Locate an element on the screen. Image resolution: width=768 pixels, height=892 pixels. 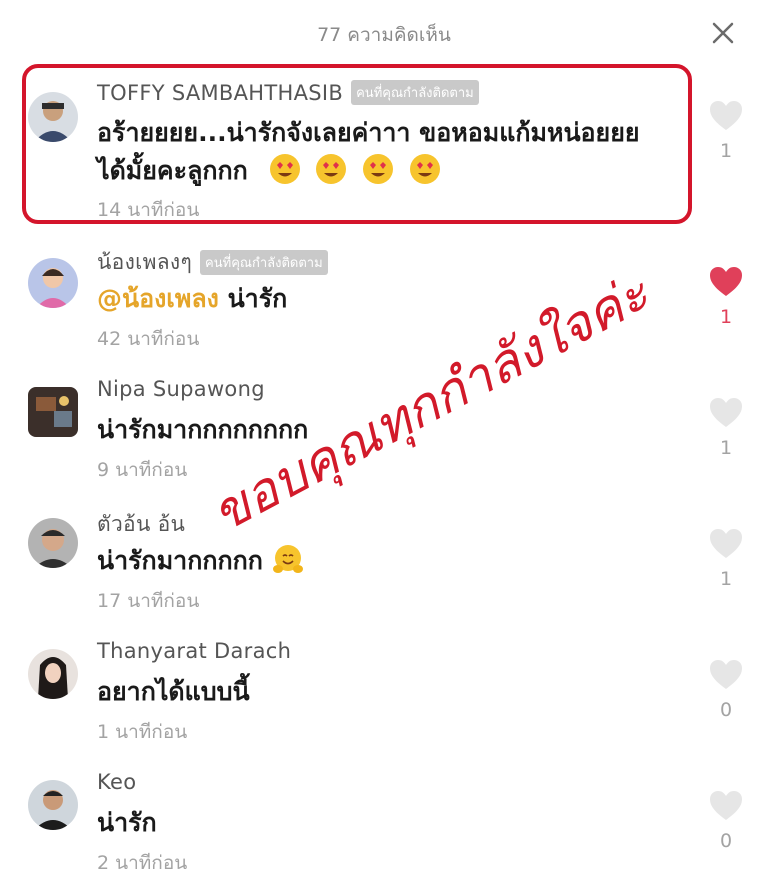
hugging-face-emoji is located at coordinates (287, 559).